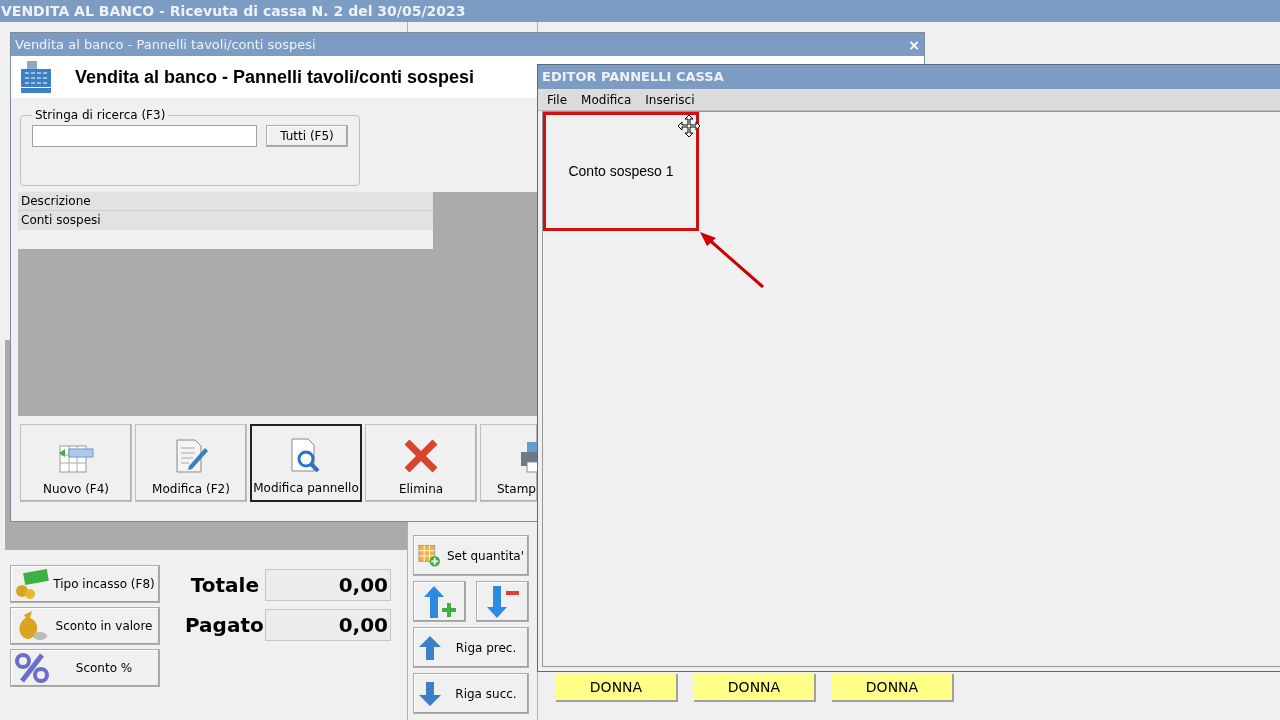  I want to click on delete-row-button, so click(502, 601).